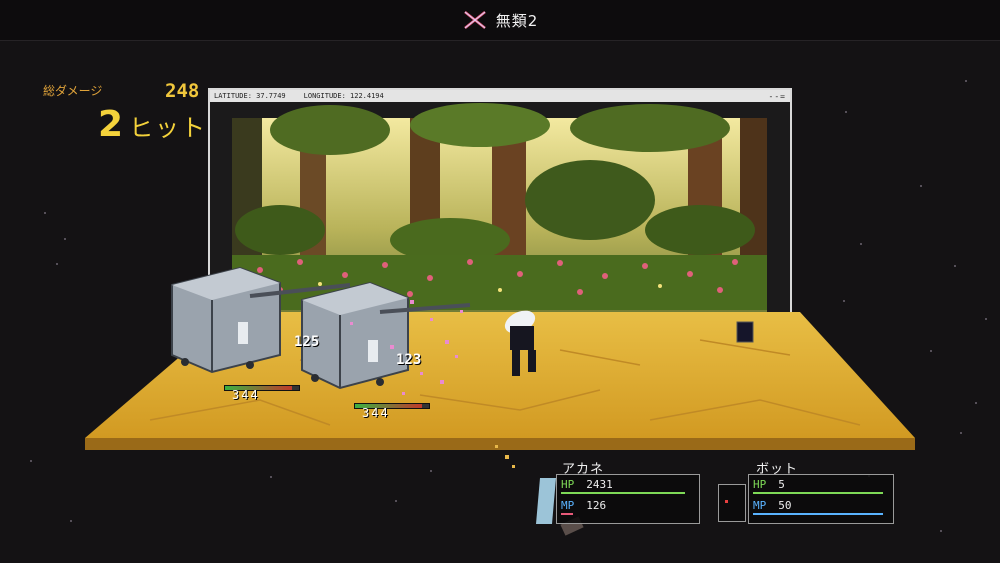 The width and height of the screenshot is (1000, 563). What do you see at coordinates (583, 505) in the screenshot?
I see `mp-row: MP 126` at bounding box center [583, 505].